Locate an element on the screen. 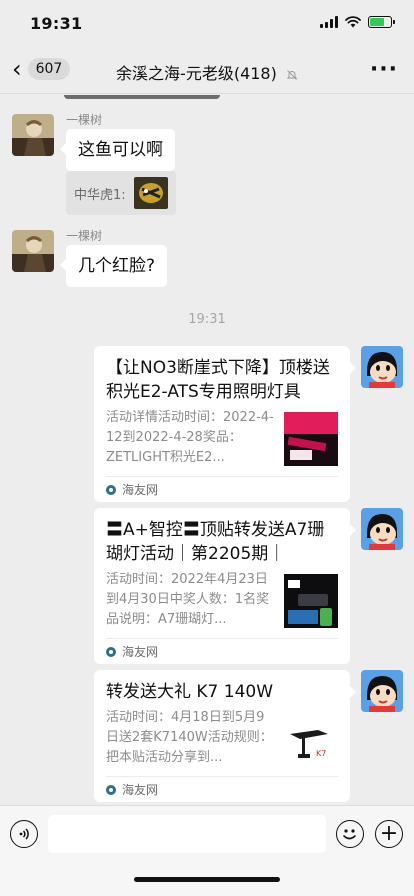  status-icons is located at coordinates (357, 22).